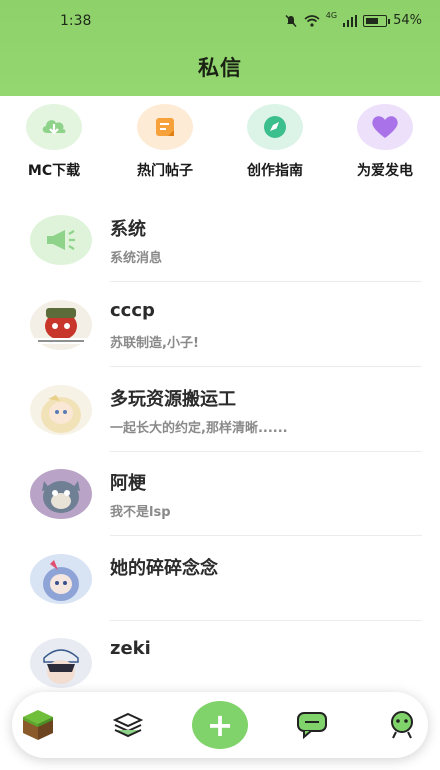 Image resolution: width=440 pixels, height=770 pixels. I want to click on quick-label: 为爱发电, so click(385, 171).